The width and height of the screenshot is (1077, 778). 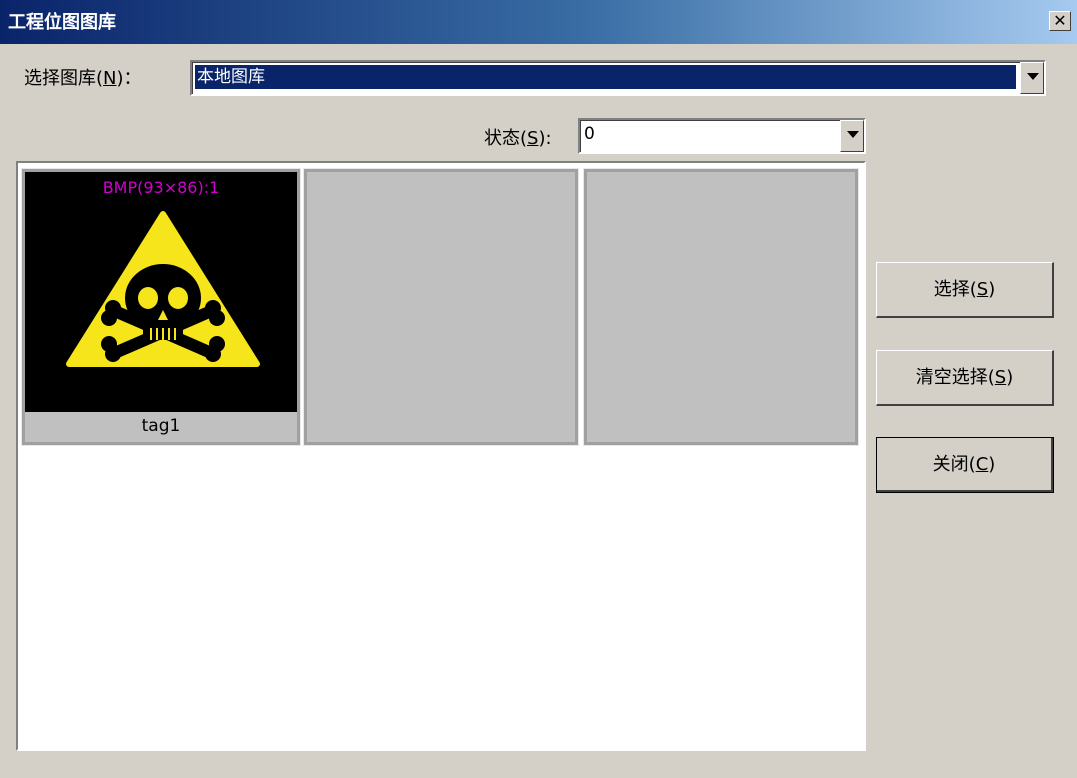 What do you see at coordinates (64, 78) in the screenshot?
I see `library-label-text: 选择图库(` at bounding box center [64, 78].